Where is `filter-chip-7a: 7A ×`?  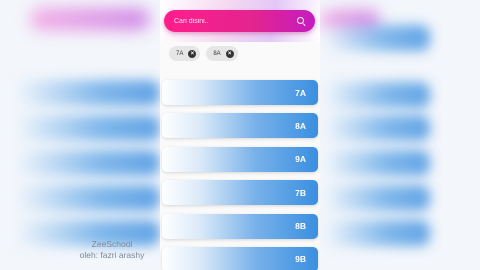
filter-chip-7a: 7A × is located at coordinates (185, 53).